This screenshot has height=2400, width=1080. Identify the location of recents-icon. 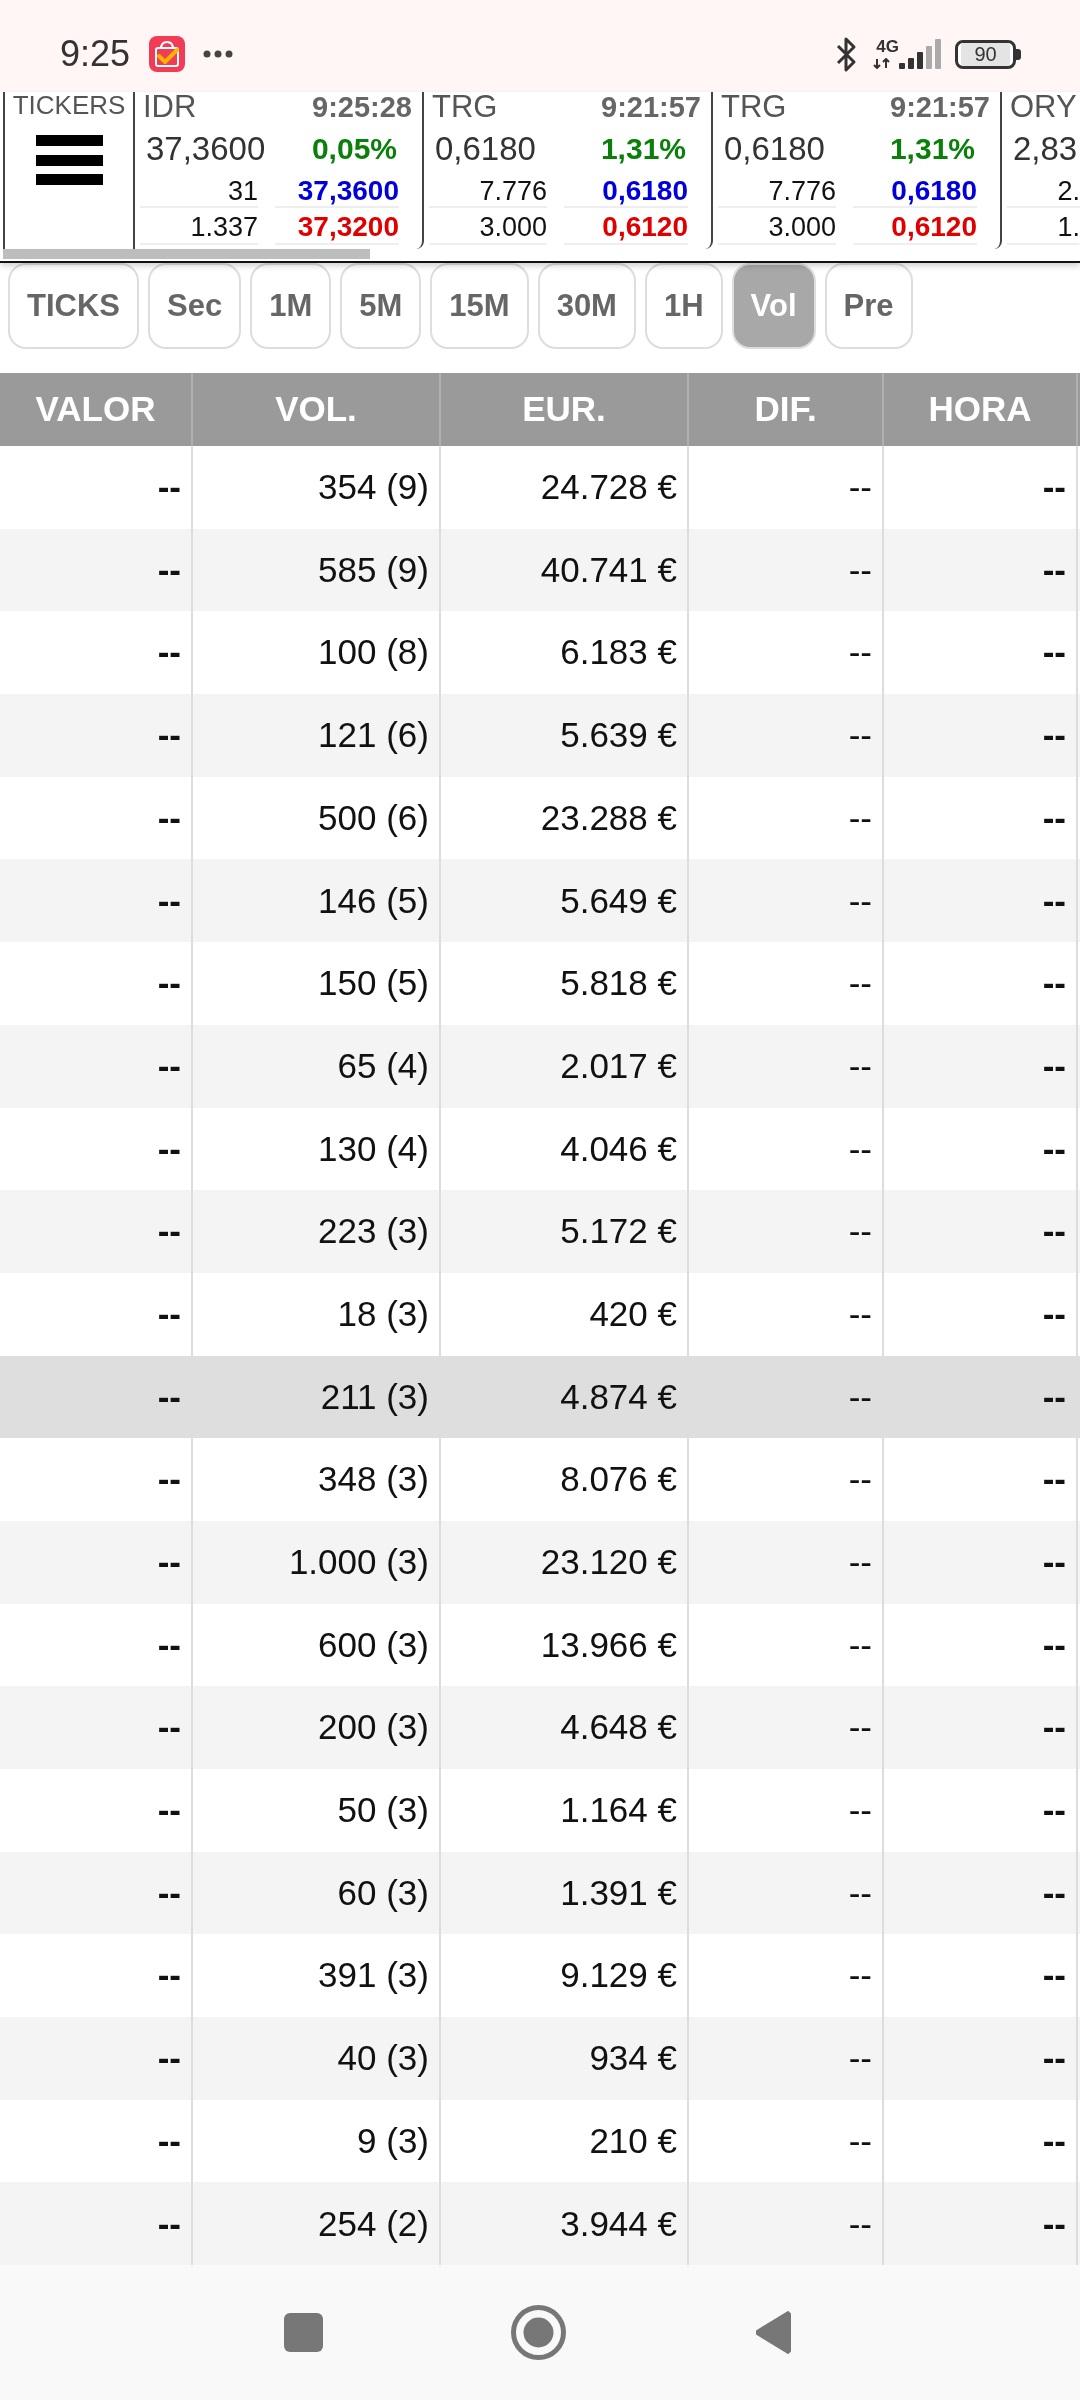
(303, 2333).